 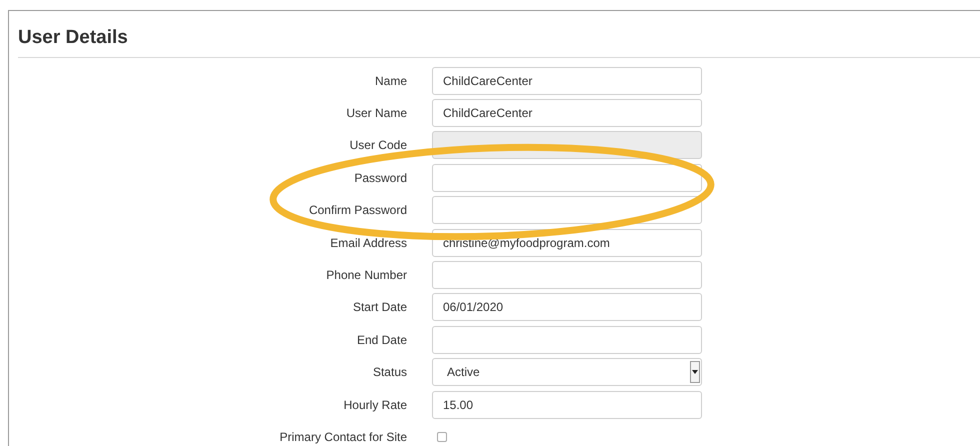 I want to click on field-label: Hourly Rate, so click(x=375, y=405).